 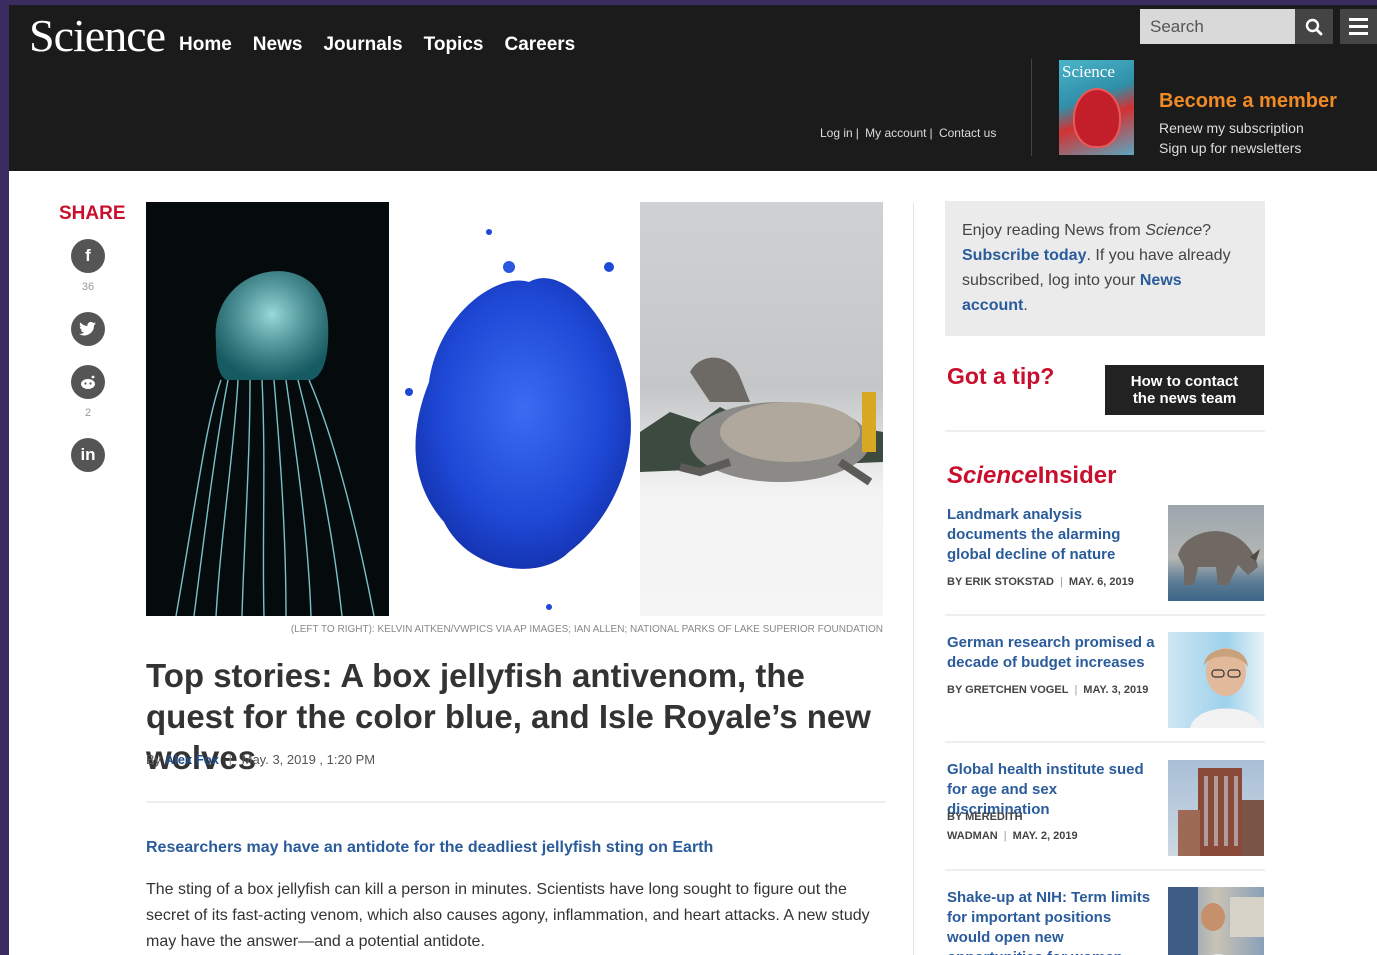 What do you see at coordinates (1217, 26) in the screenshot?
I see `search-input: Search` at bounding box center [1217, 26].